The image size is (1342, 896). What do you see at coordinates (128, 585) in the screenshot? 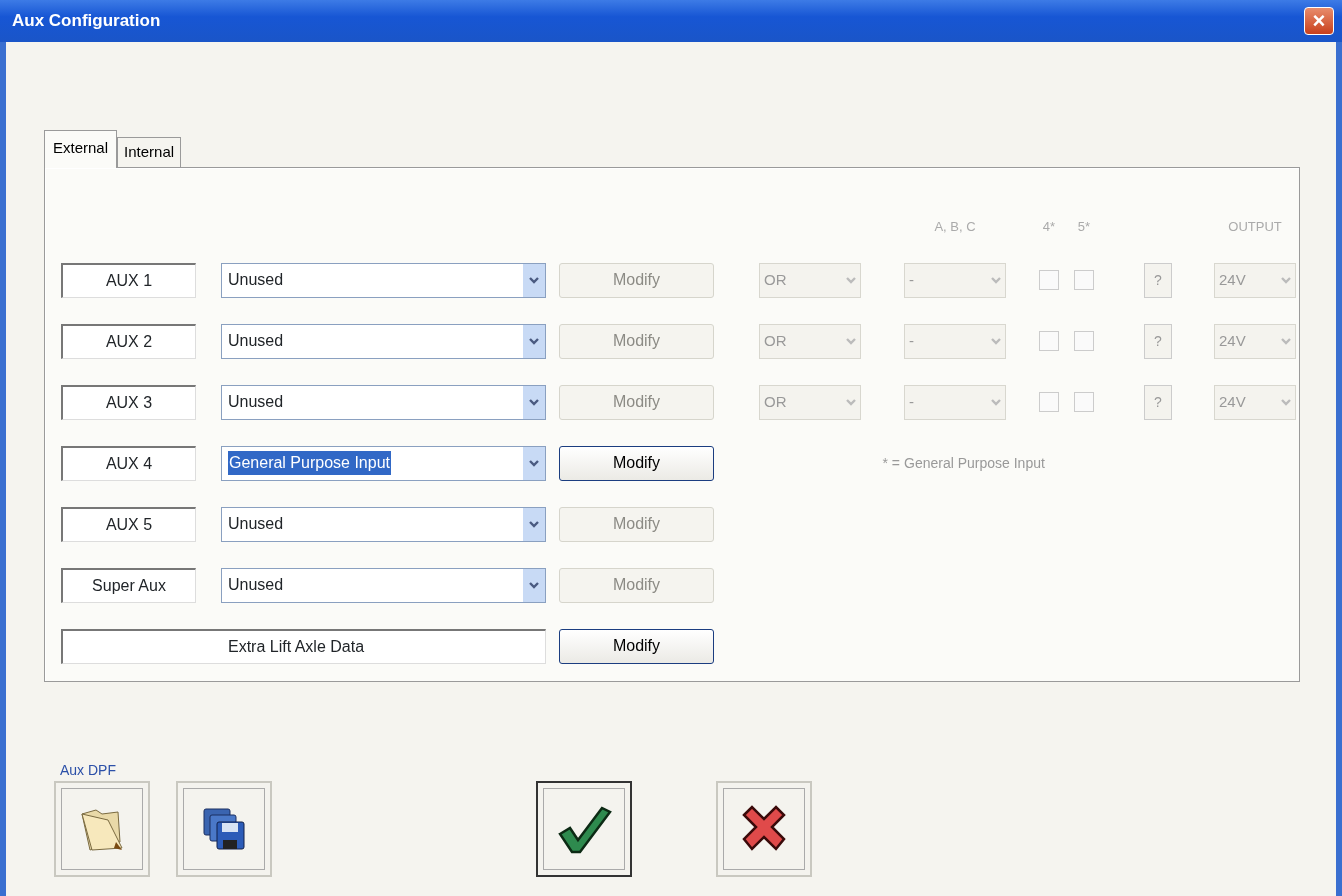
I see `aux-label: Super Aux` at bounding box center [128, 585].